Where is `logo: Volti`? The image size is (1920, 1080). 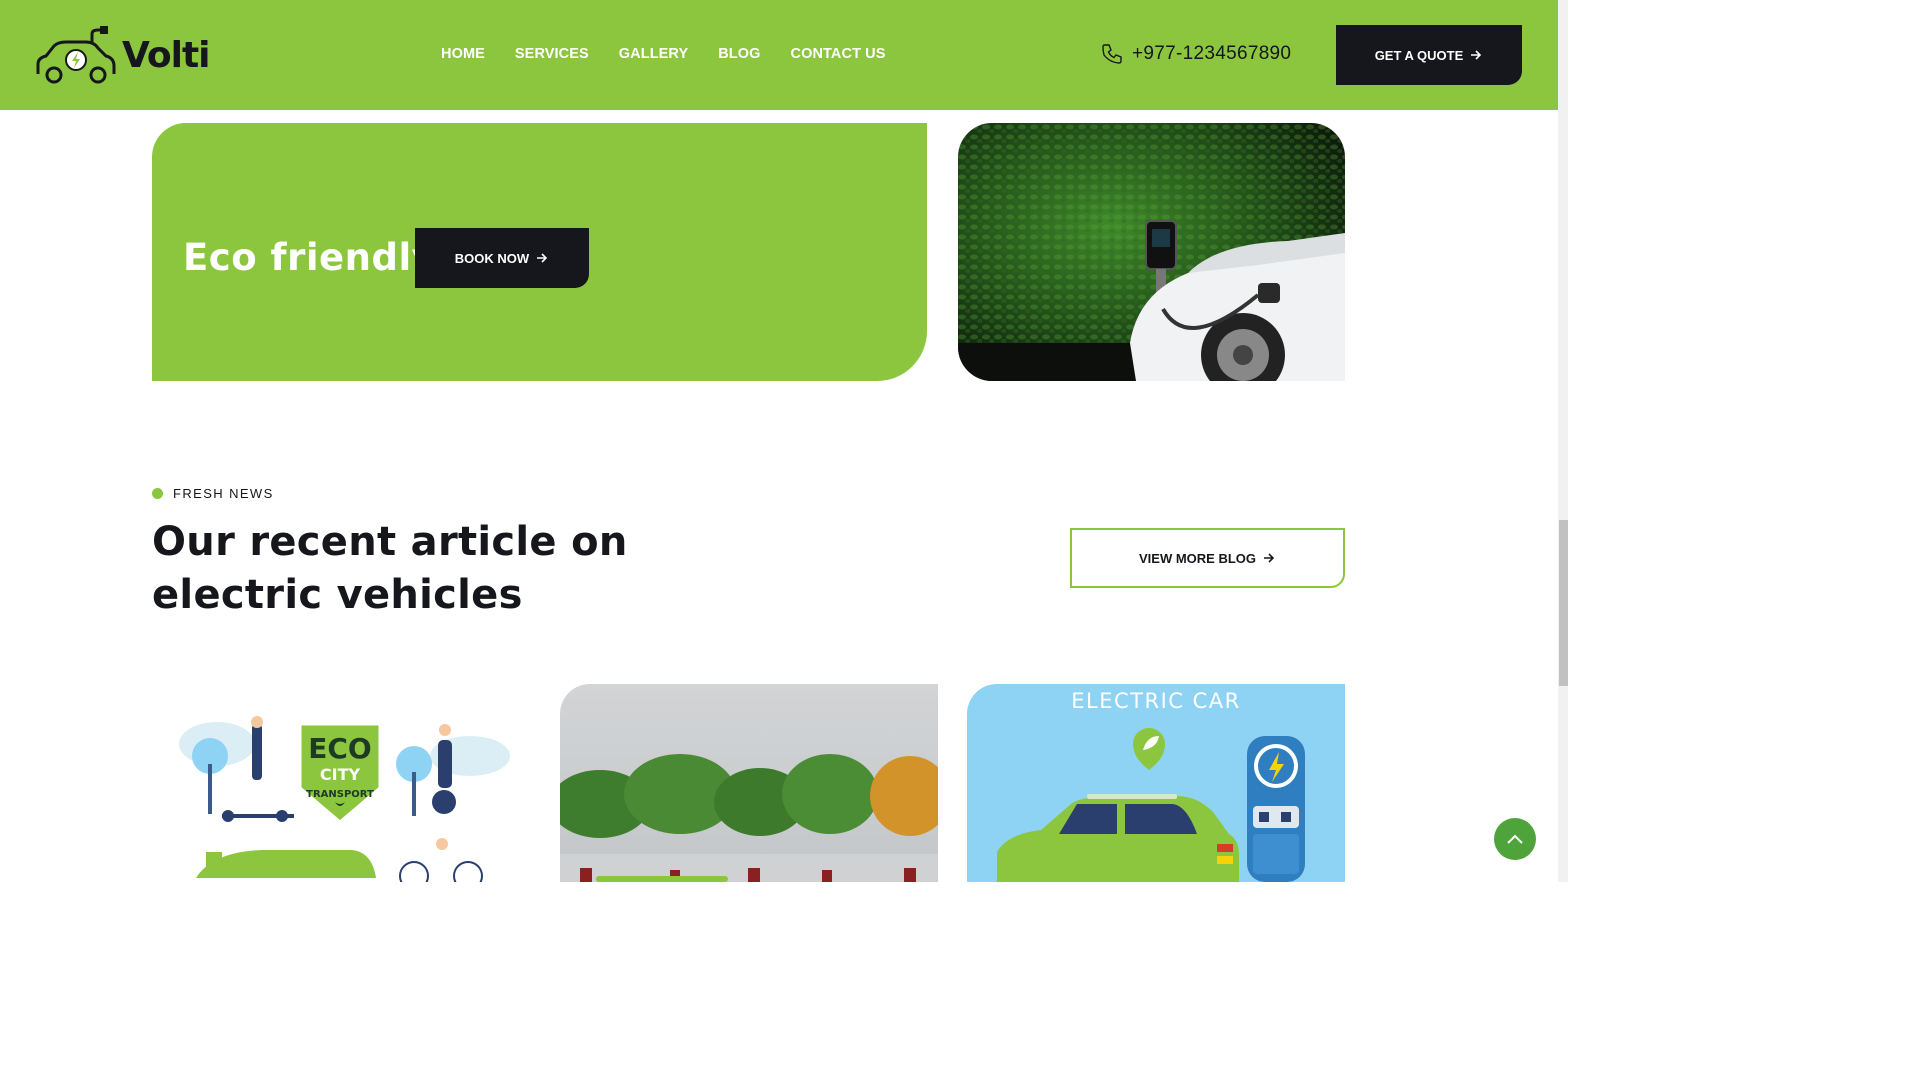
logo: Volti is located at coordinates (122, 55).